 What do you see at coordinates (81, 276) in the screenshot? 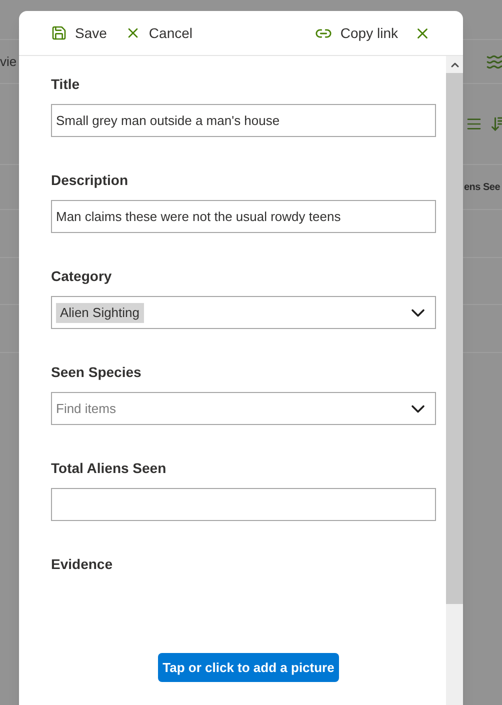
I see `field-label: Category` at bounding box center [81, 276].